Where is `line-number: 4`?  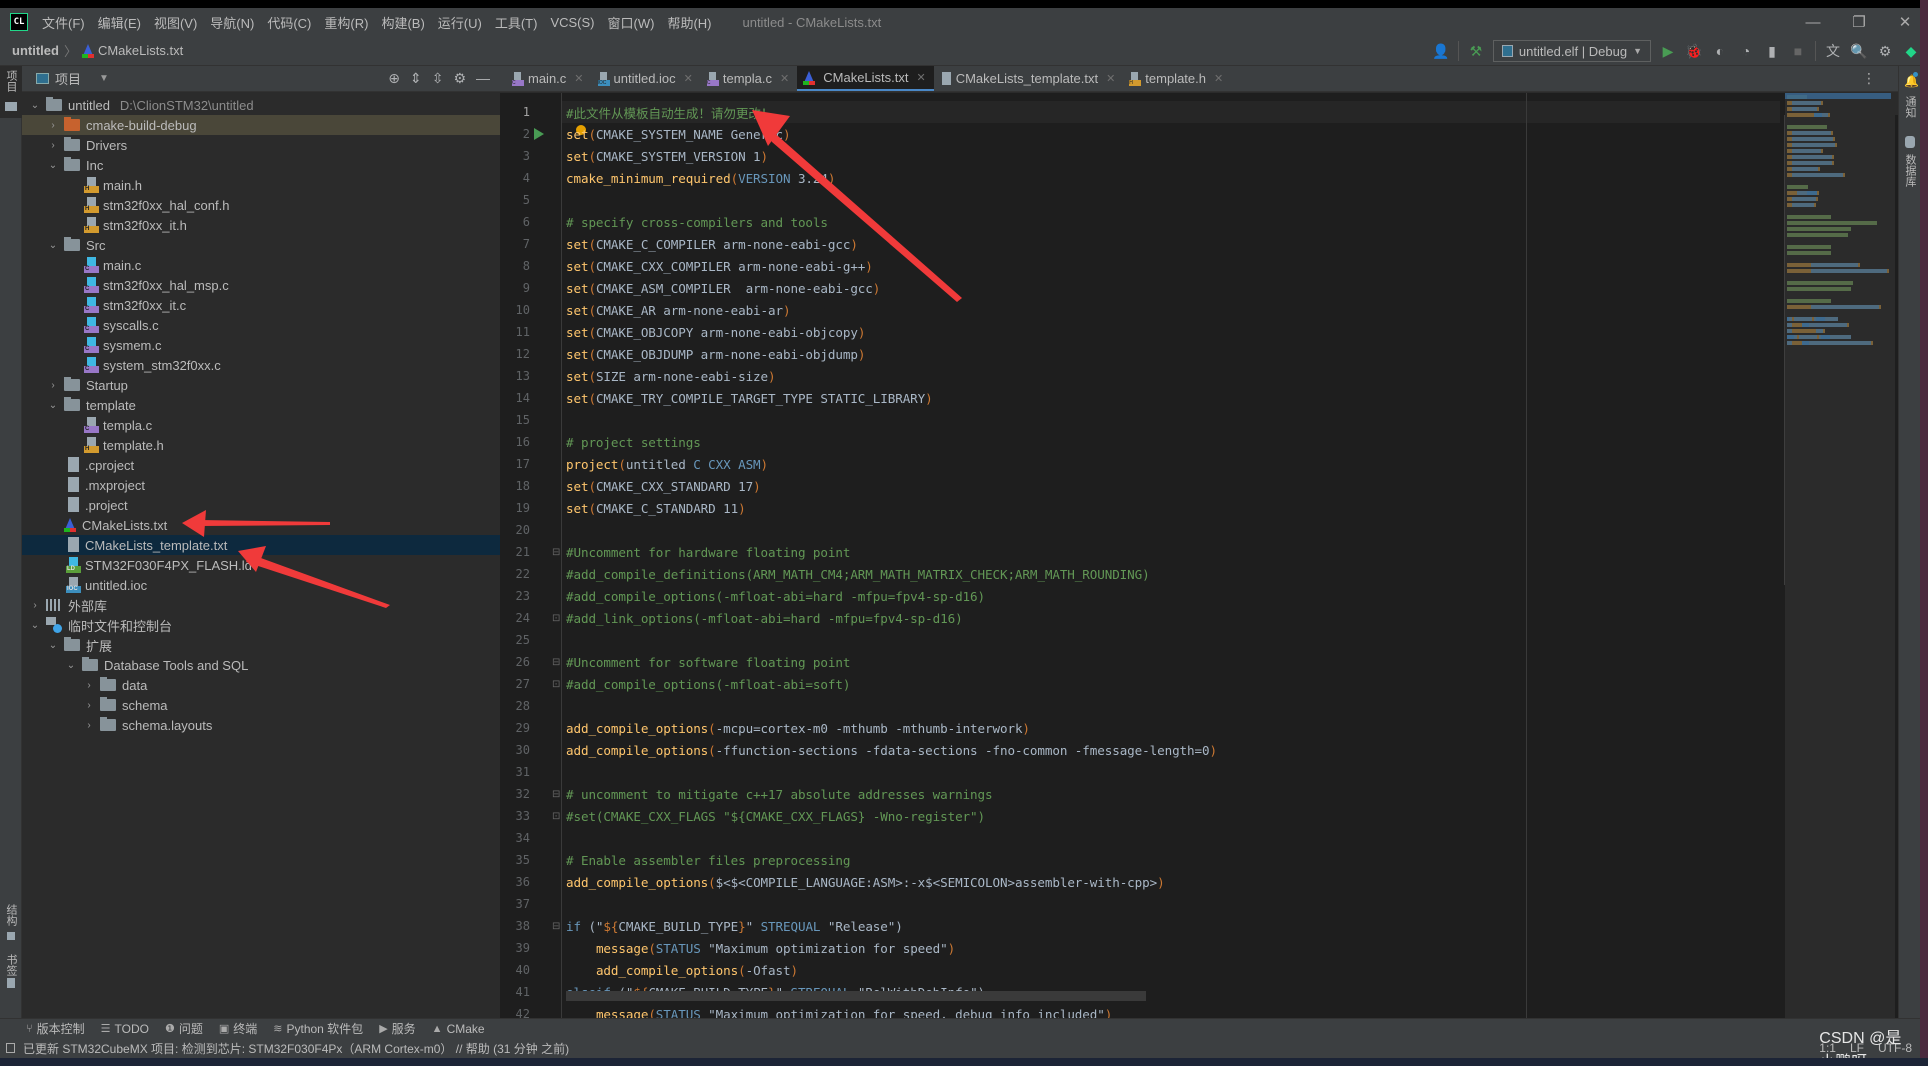 line-number: 4 is located at coordinates (515, 178).